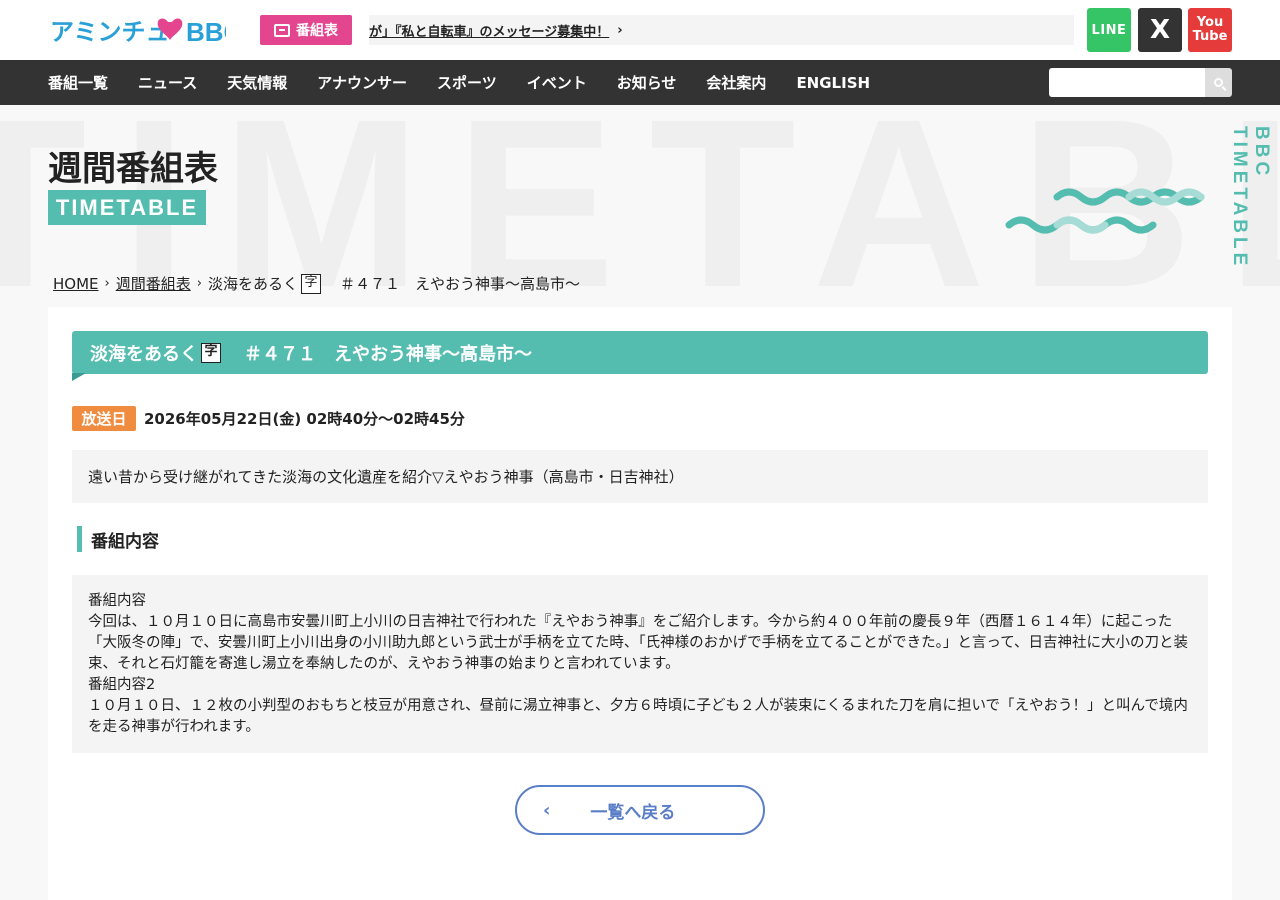 This screenshot has height=900, width=1280. I want to click on ticker-text: が」『私と自転車』のメッセージ募集中！, so click(489, 30).